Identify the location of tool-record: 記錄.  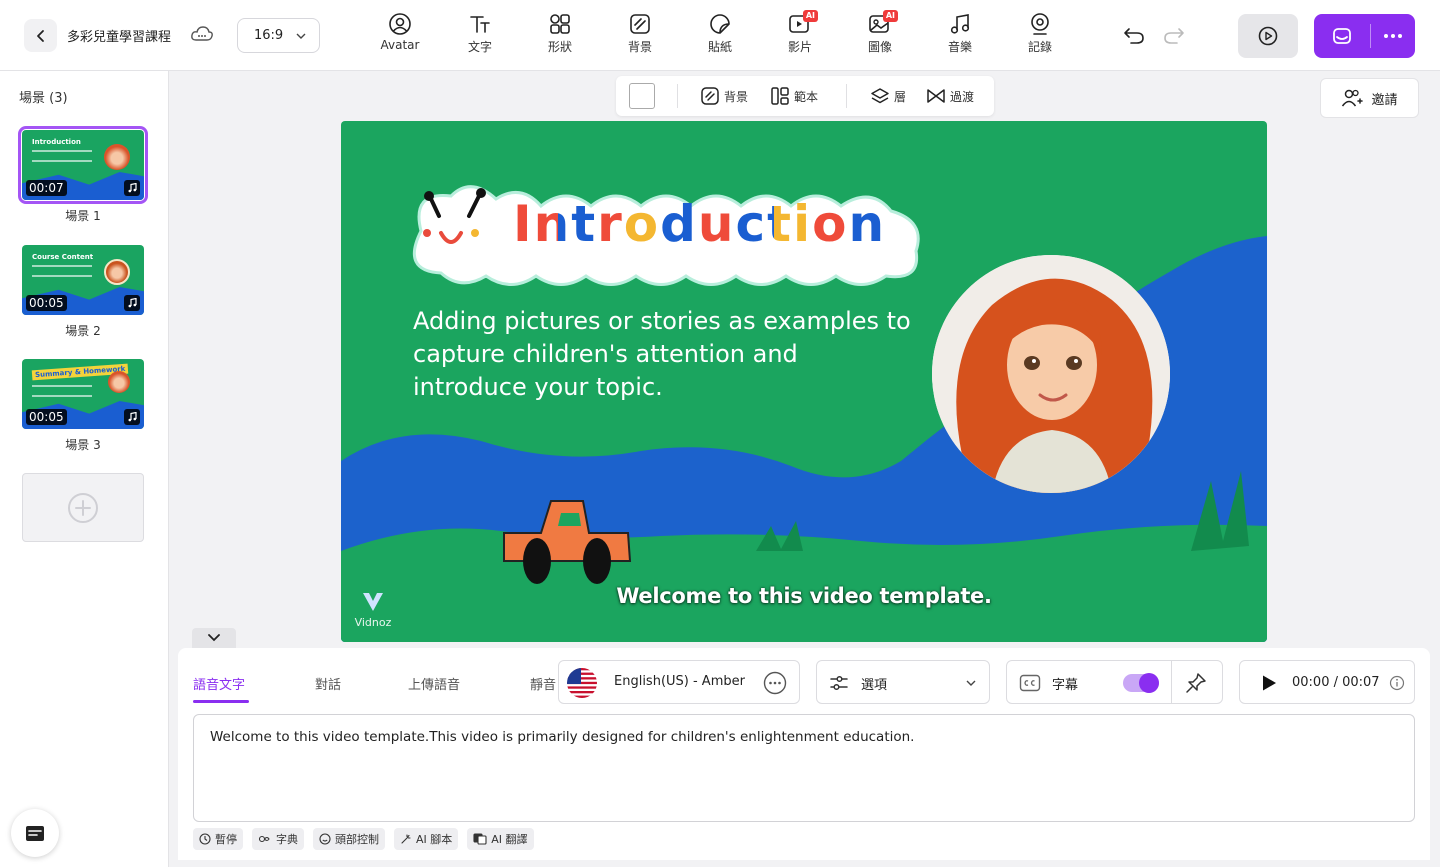
(1040, 36).